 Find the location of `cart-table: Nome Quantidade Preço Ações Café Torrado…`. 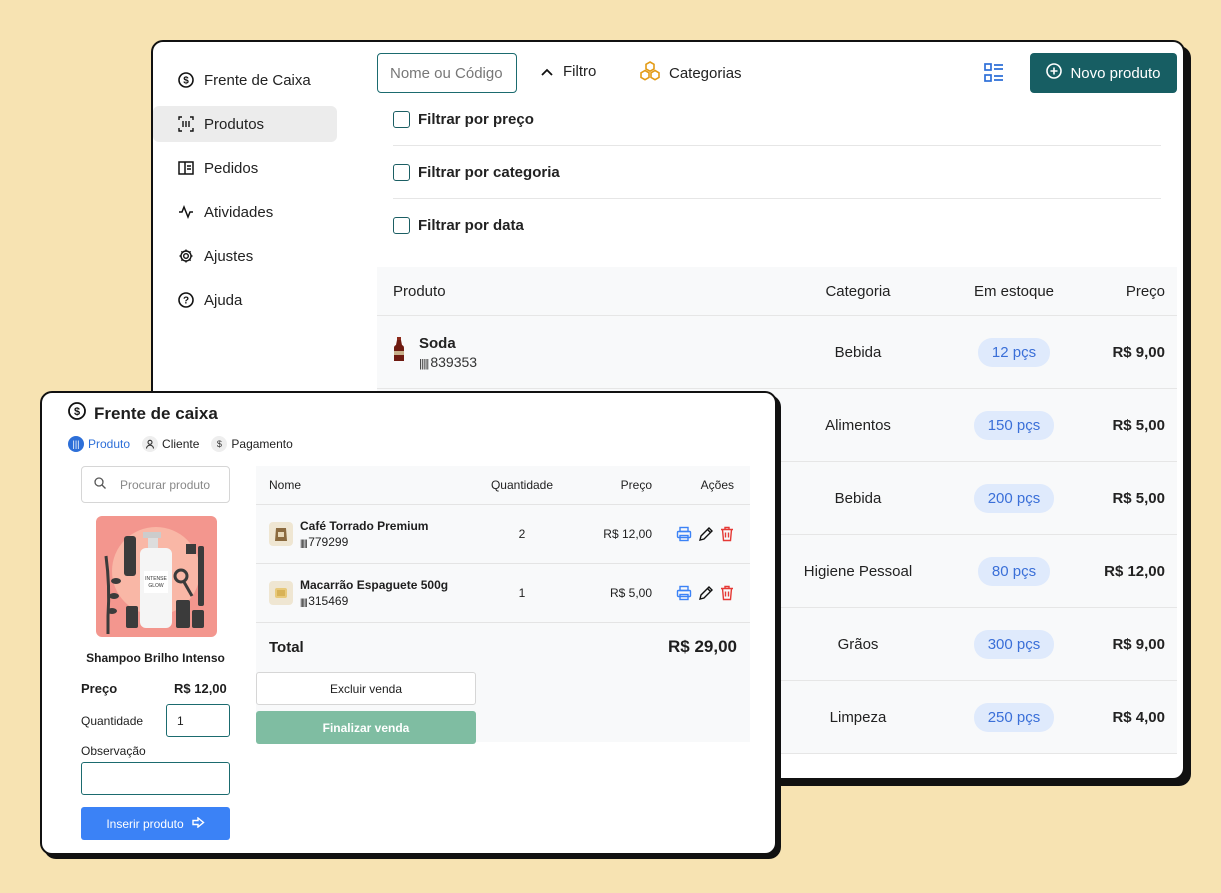

cart-table: Nome Quantidade Preço Ações Café Torrado… is located at coordinates (503, 605).